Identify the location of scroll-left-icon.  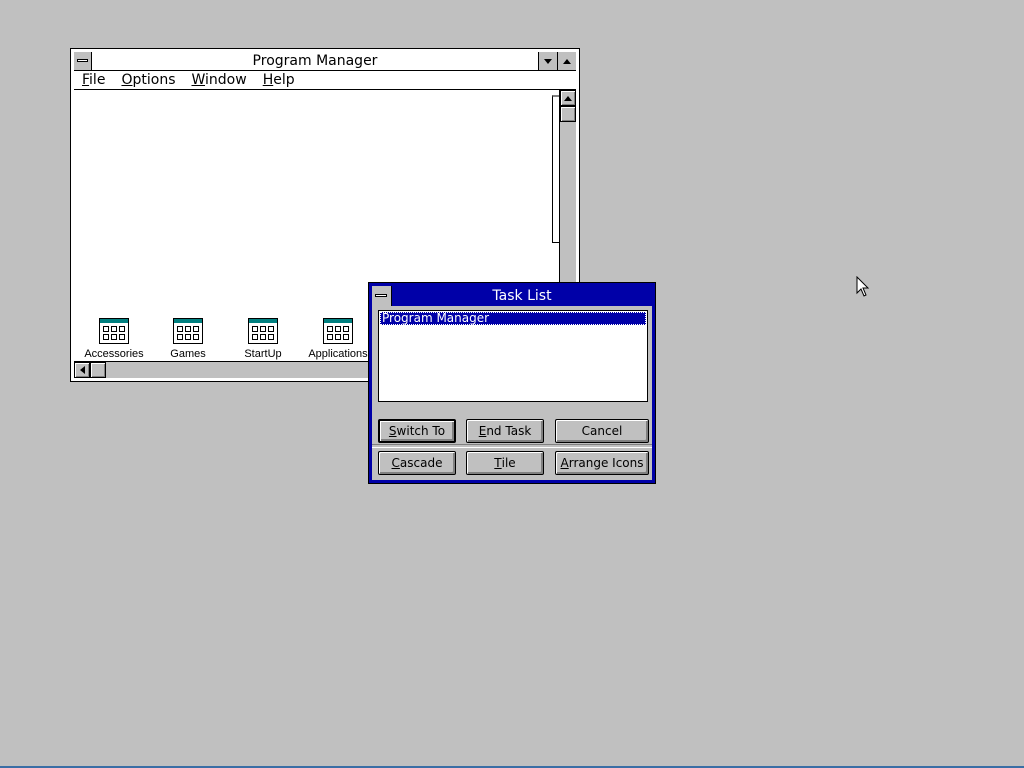
(82, 370).